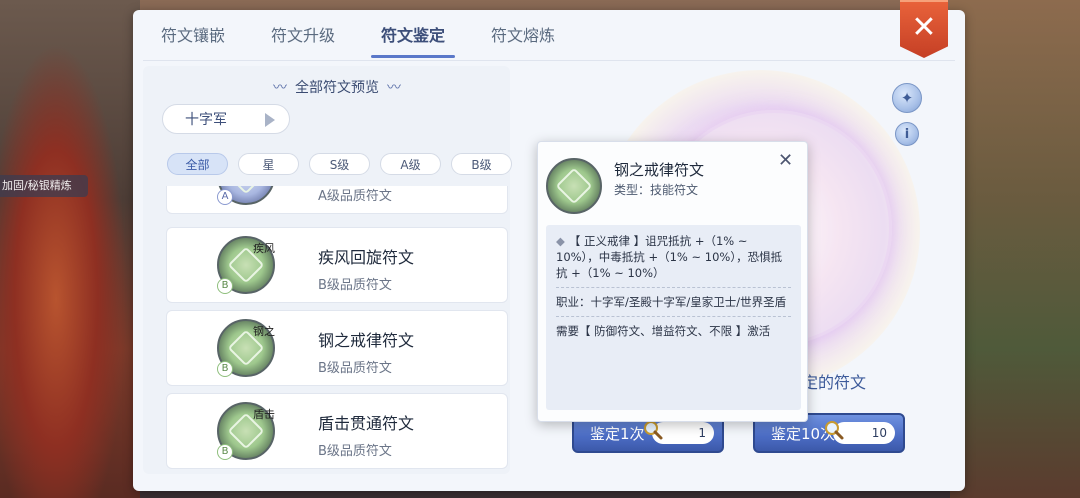 The height and width of the screenshot is (498, 1080). What do you see at coordinates (246, 431) in the screenshot?
I see `rune-icon: 盾击 B` at bounding box center [246, 431].